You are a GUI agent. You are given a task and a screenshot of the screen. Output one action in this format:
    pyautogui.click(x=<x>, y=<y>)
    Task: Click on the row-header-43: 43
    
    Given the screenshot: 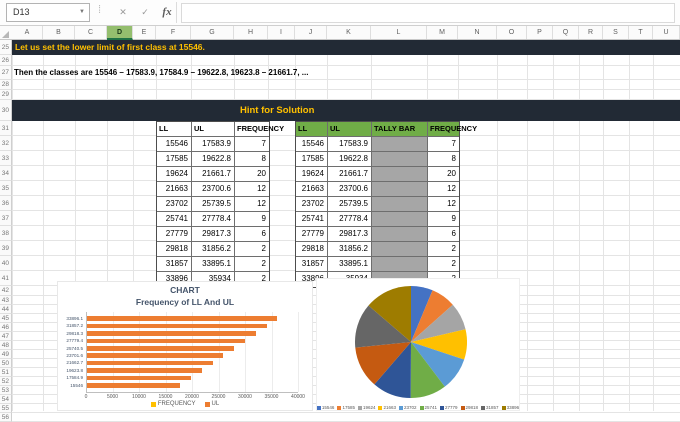 What is the action you would take?
    pyautogui.click(x=6, y=300)
    